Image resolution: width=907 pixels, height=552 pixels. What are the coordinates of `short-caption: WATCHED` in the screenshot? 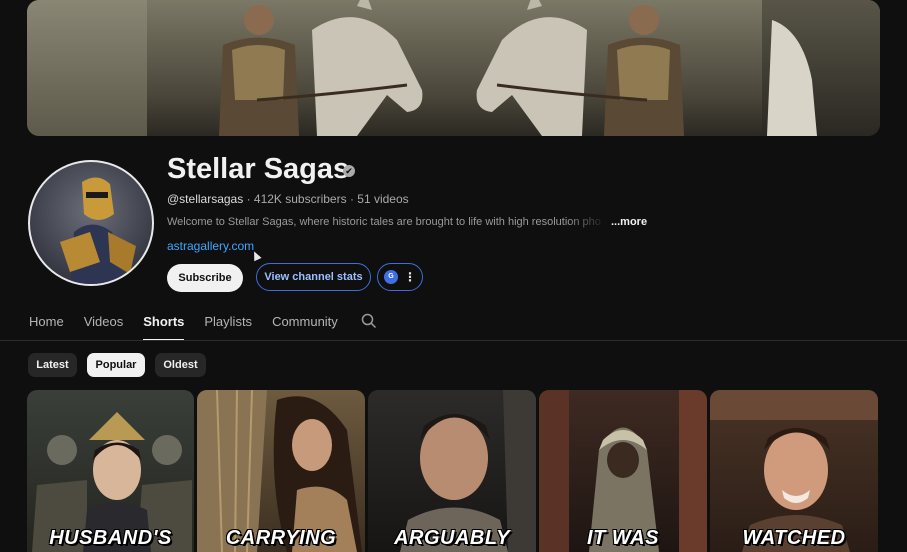 It's located at (794, 538).